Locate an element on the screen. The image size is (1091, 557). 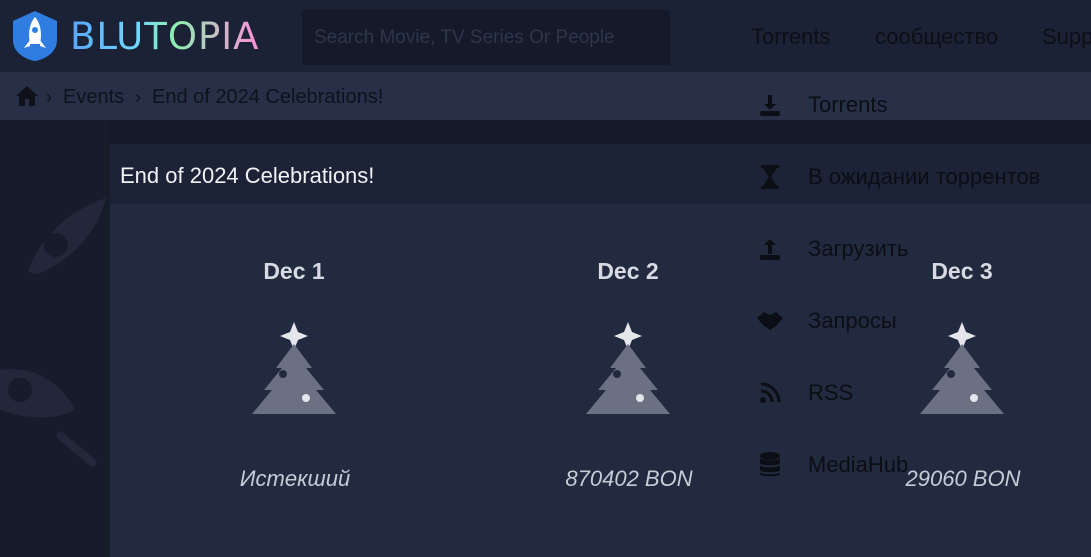
menu-item-label: Запросы is located at coordinates (852, 320).